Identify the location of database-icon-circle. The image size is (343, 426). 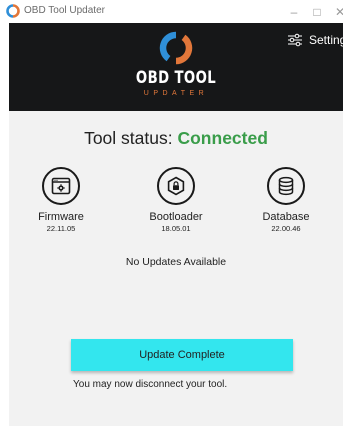
(286, 186).